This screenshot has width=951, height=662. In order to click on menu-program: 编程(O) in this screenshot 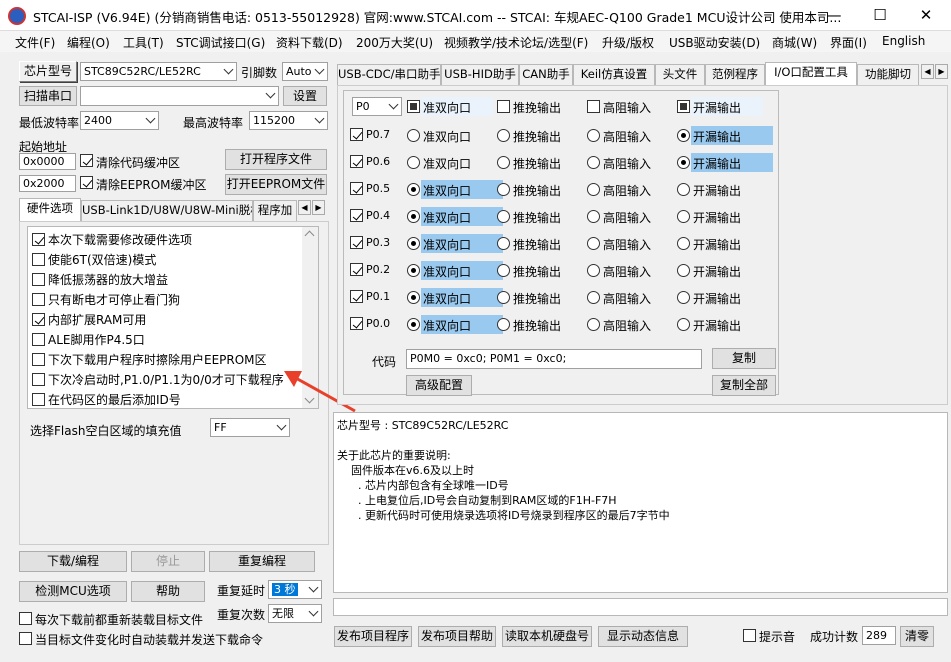, I will do `click(88, 42)`.